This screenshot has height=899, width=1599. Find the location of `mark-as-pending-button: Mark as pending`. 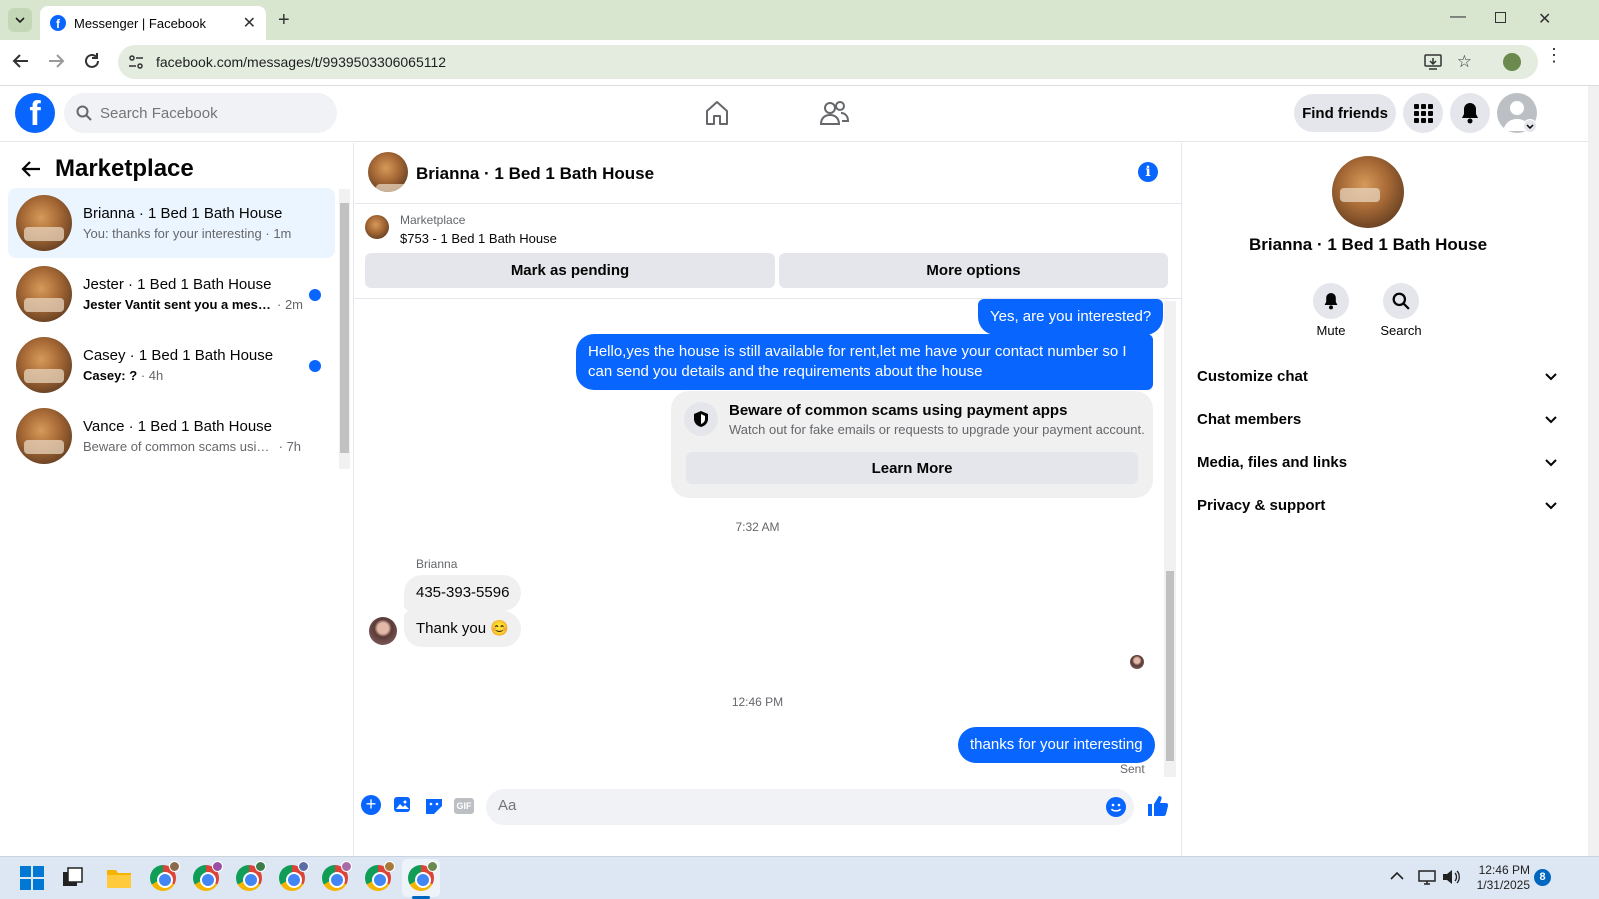

mark-as-pending-button: Mark as pending is located at coordinates (570, 270).